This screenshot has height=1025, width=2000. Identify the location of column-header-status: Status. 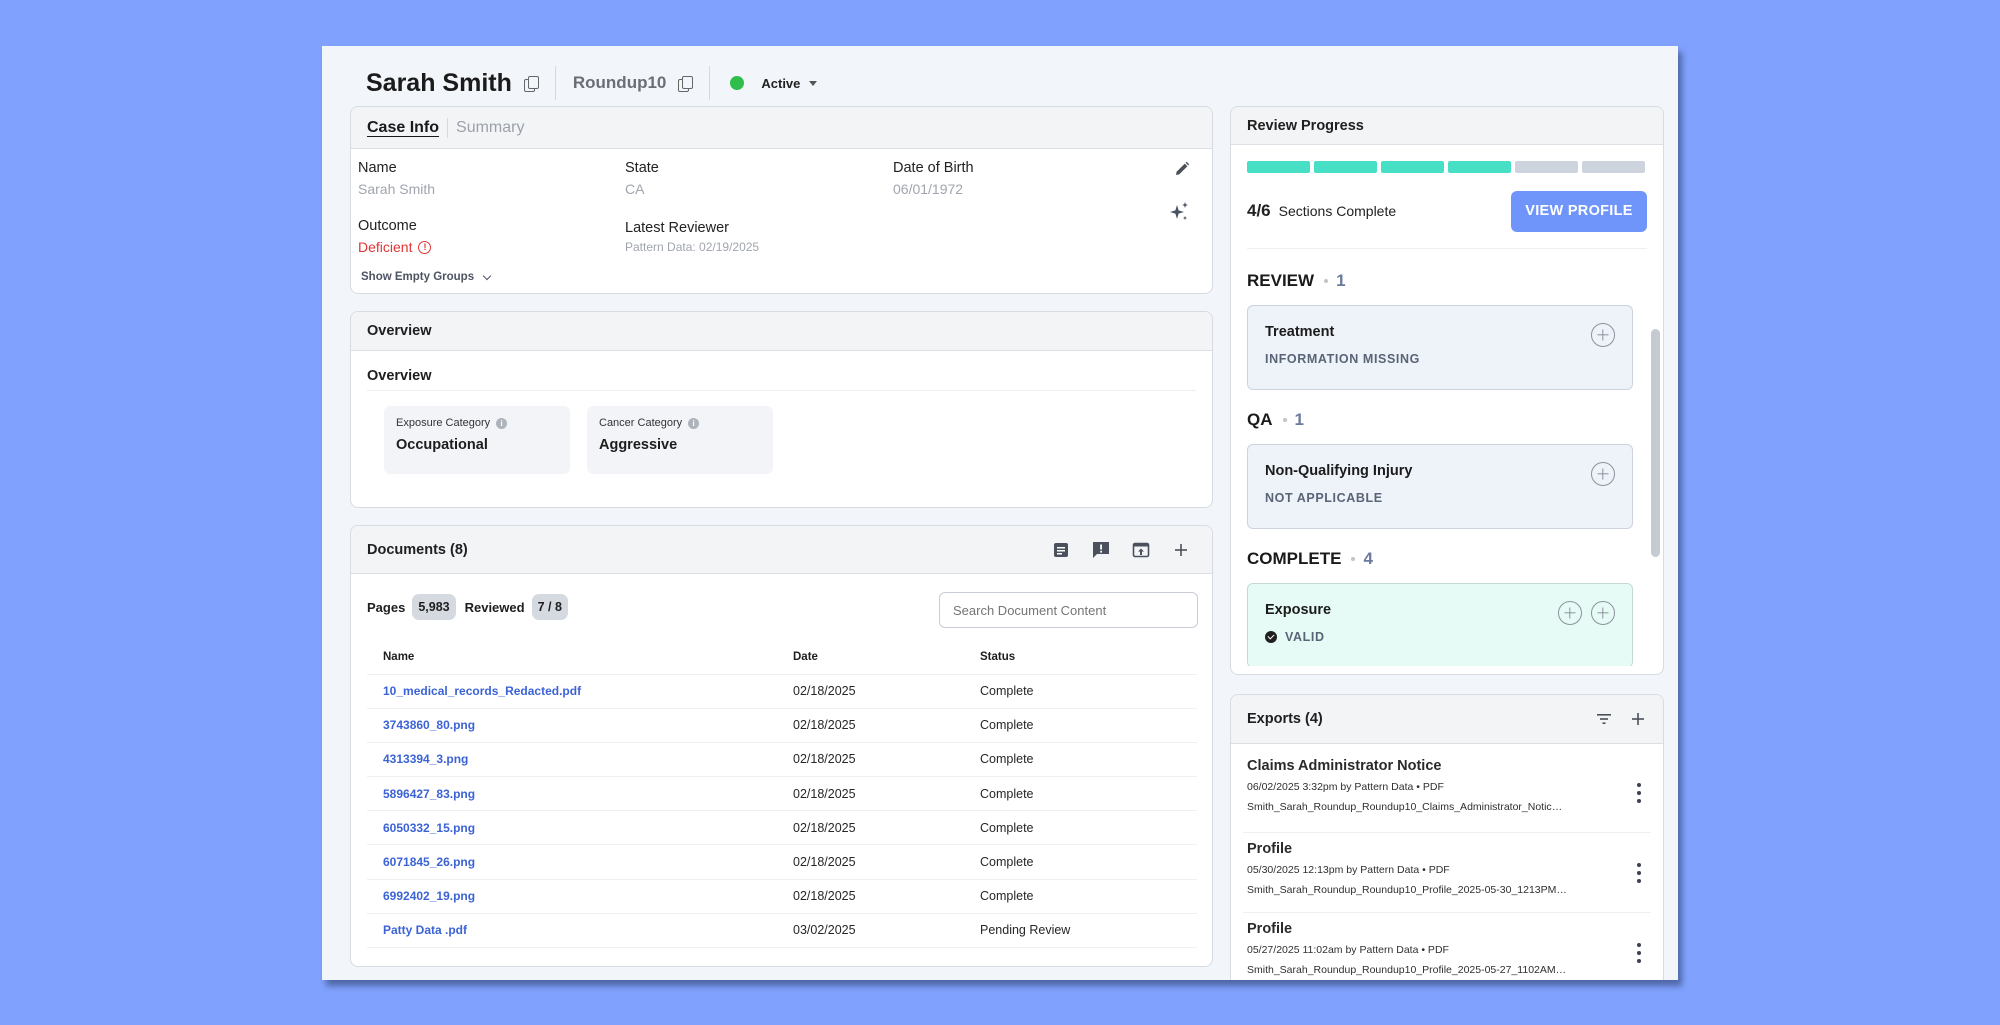
(1080, 657).